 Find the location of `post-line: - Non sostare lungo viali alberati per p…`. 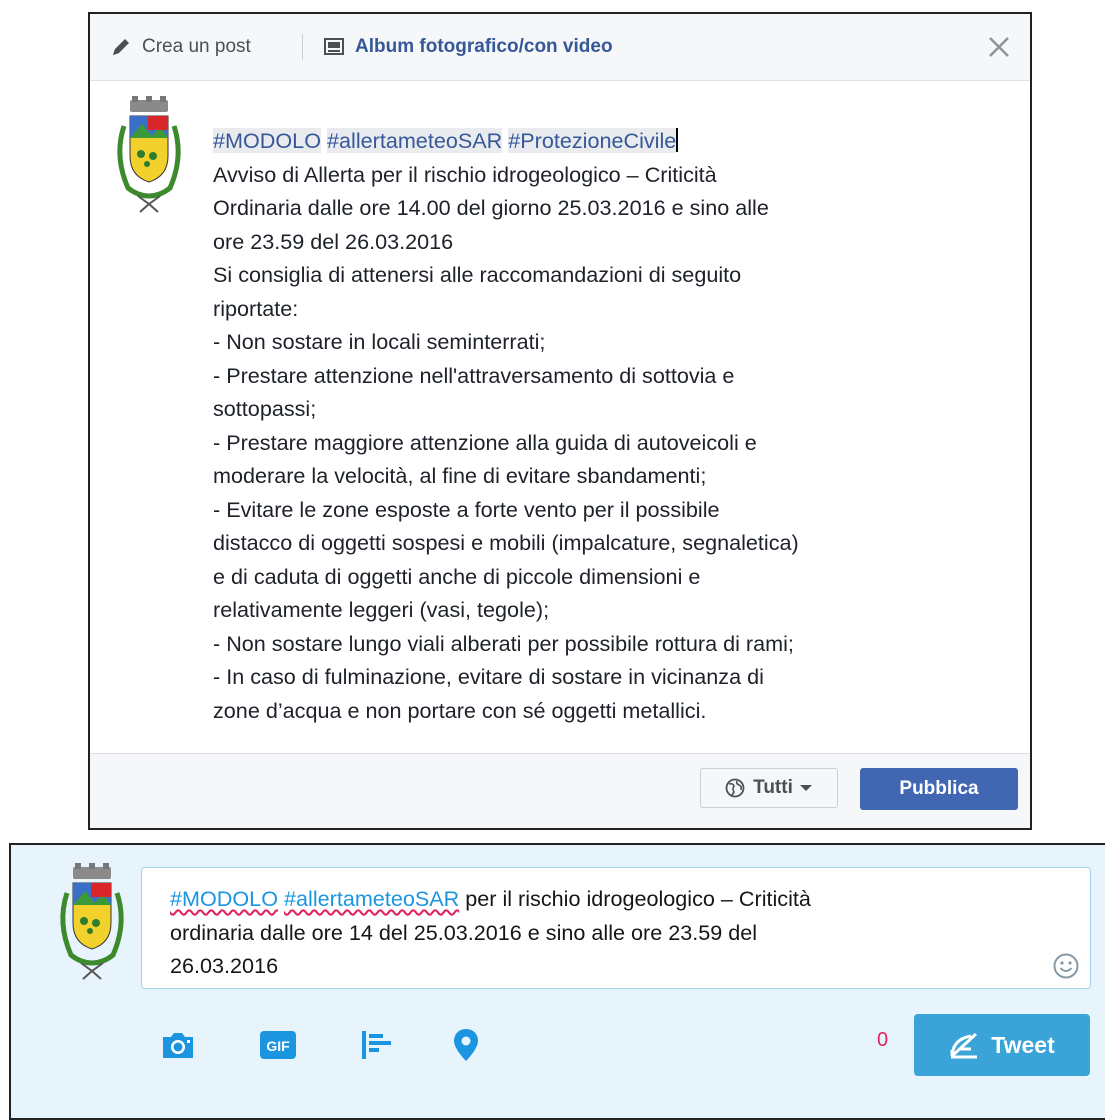

post-line: - Non sostare lungo viali alberati per p… is located at coordinates (503, 643).